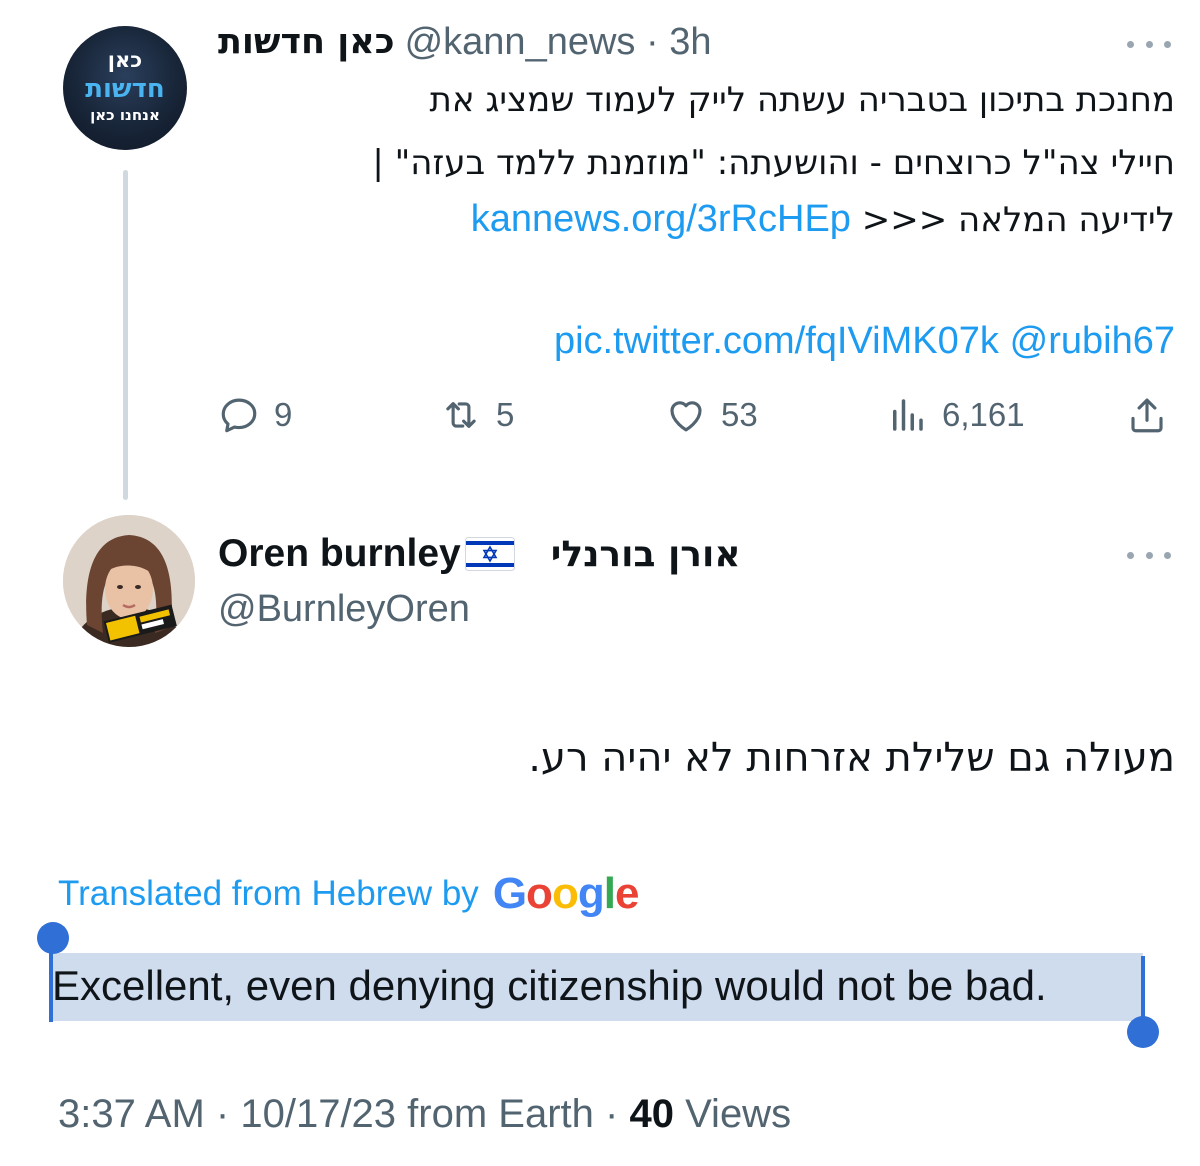 The height and width of the screenshot is (1166, 1200). Describe the element at coordinates (461, 415) in the screenshot. I see `retweet-icon` at that location.